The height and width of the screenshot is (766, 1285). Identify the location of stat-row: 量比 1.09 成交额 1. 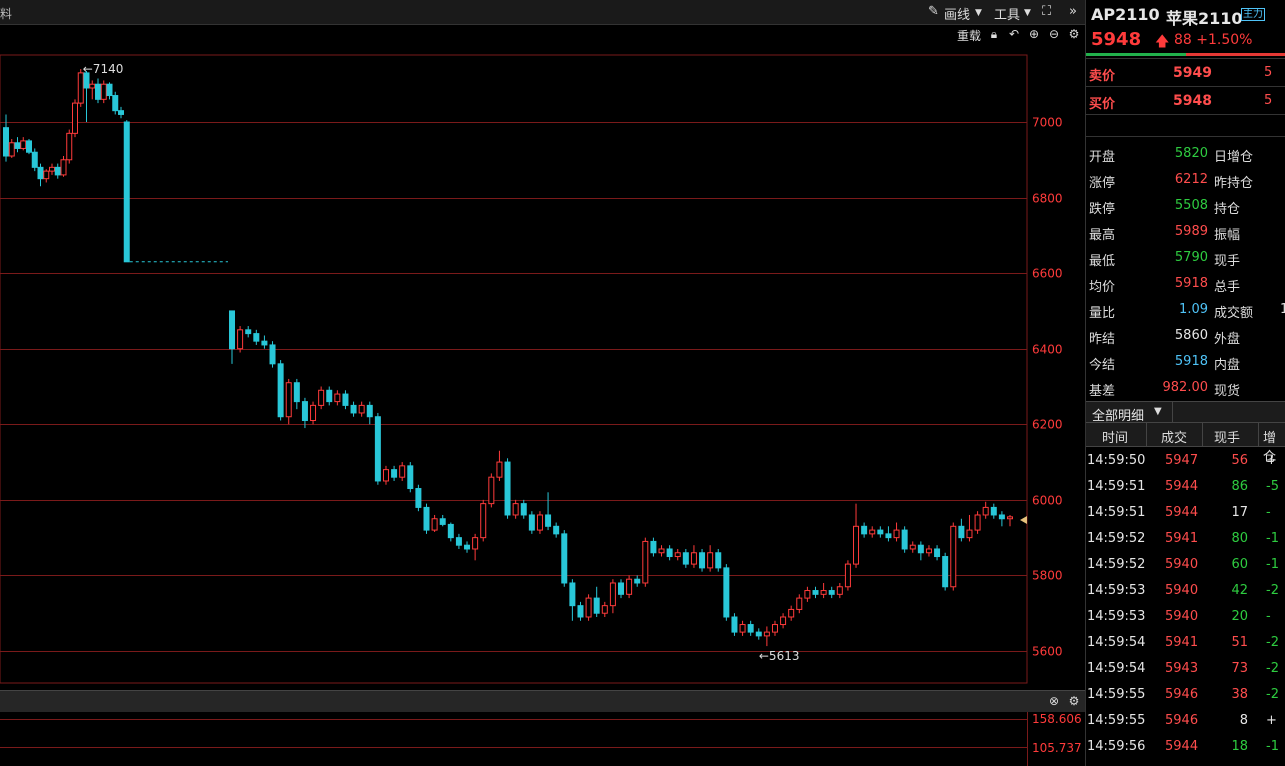
(1185, 310).